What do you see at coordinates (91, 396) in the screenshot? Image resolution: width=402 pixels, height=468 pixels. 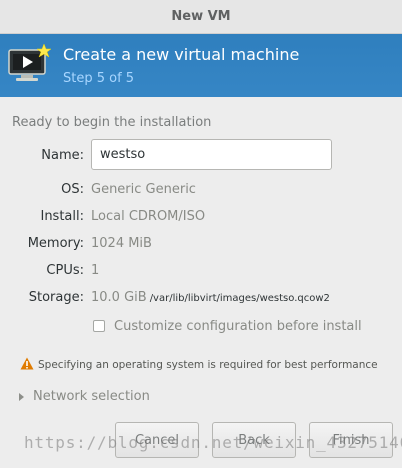 I see `network-selection-label: Network selection` at bounding box center [91, 396].